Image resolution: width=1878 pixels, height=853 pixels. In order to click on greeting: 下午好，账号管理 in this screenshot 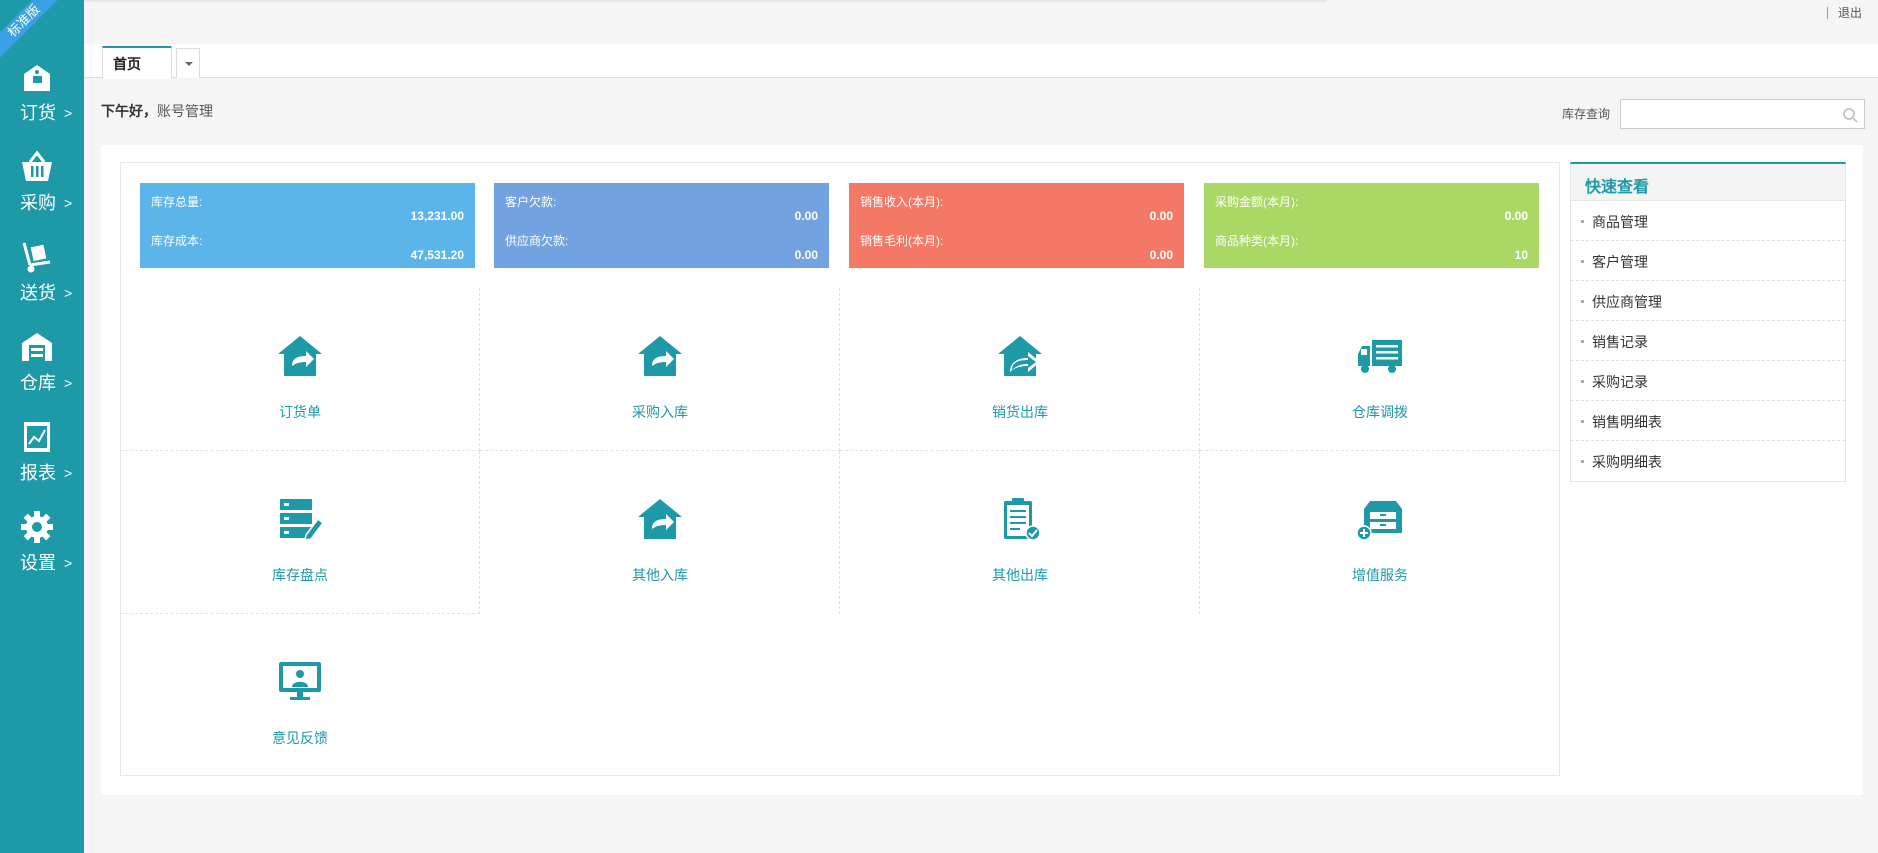, I will do `click(157, 111)`.